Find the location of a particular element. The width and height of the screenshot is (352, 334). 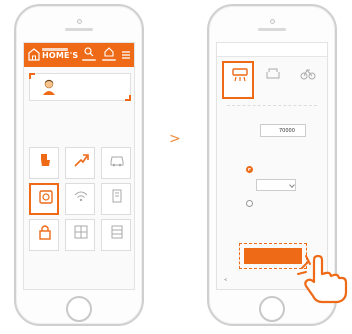

search-icon is located at coordinates (89, 52).